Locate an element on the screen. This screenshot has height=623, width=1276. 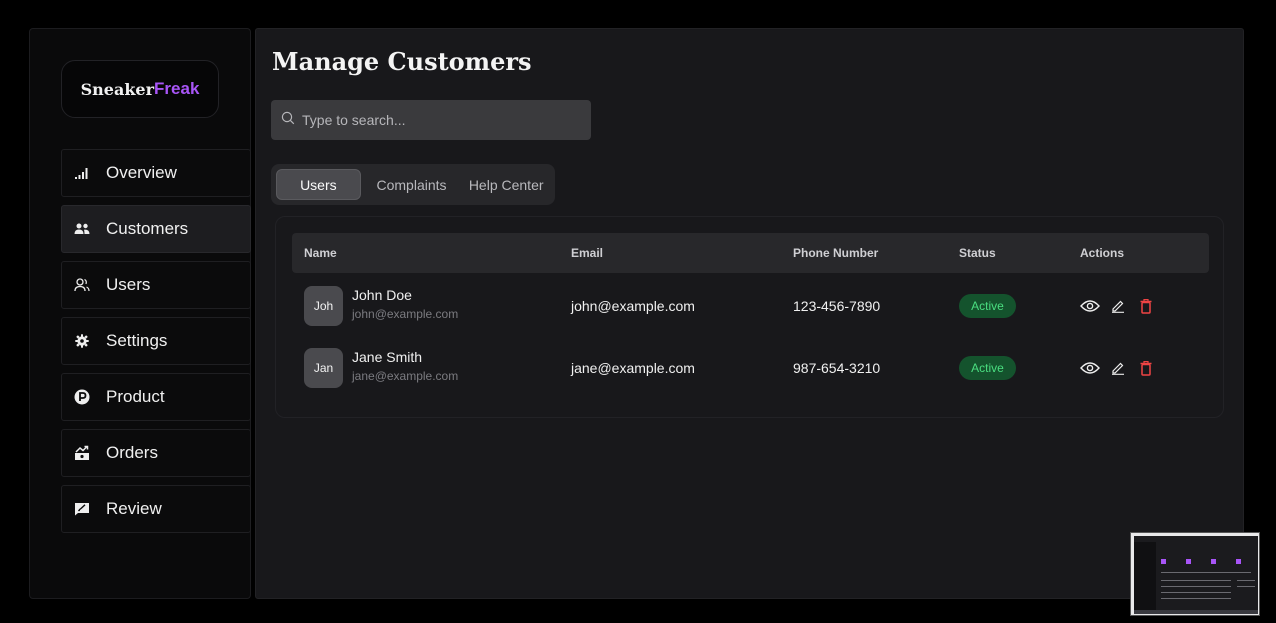
sidebar-item-product: Product is located at coordinates (156, 397).